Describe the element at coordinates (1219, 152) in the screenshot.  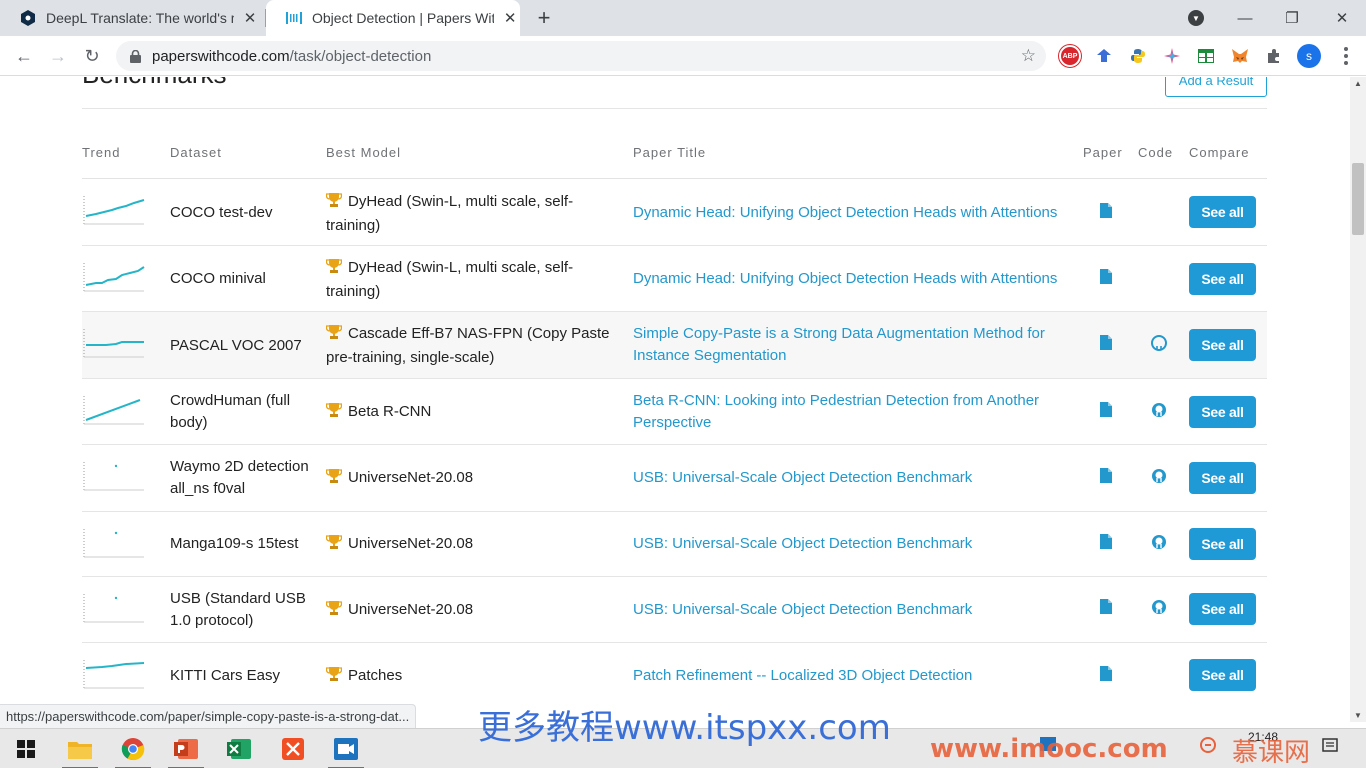
I see `column-header-compare: Compare` at that location.